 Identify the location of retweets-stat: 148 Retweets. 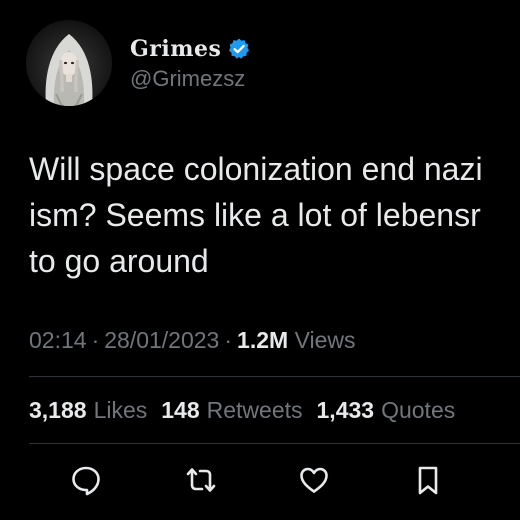
(231, 410).